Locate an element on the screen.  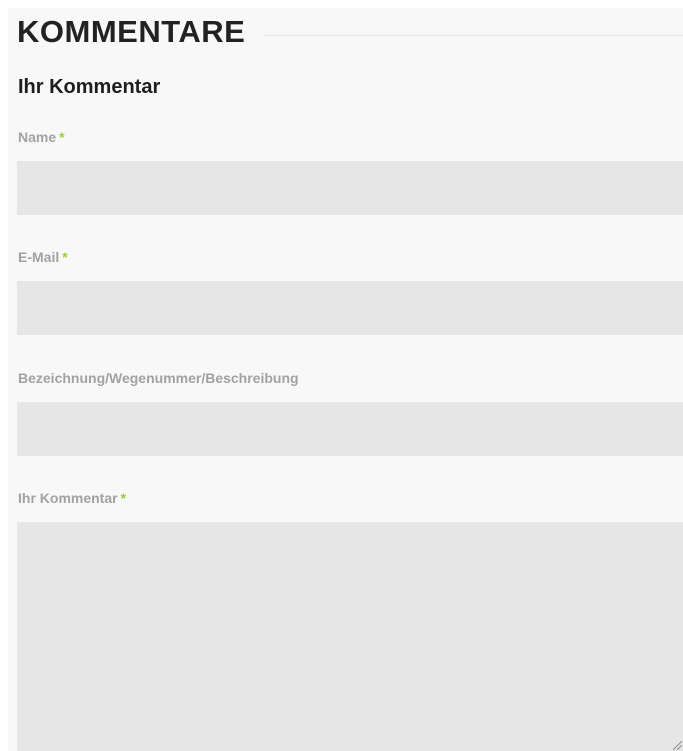
comment-label-text: Ihr Kommentar is located at coordinates (68, 498).